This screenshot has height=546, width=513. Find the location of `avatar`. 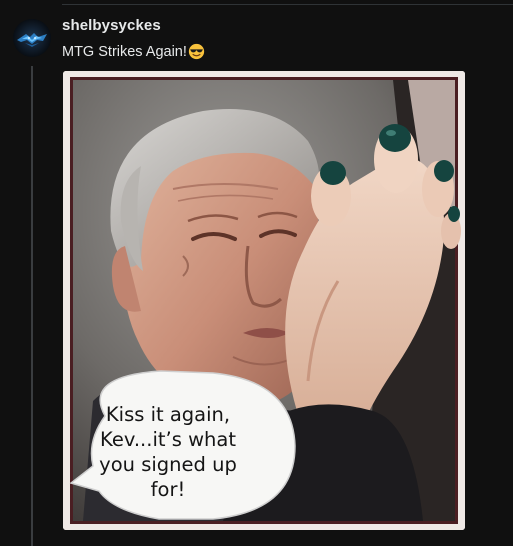

avatar is located at coordinates (32, 38).